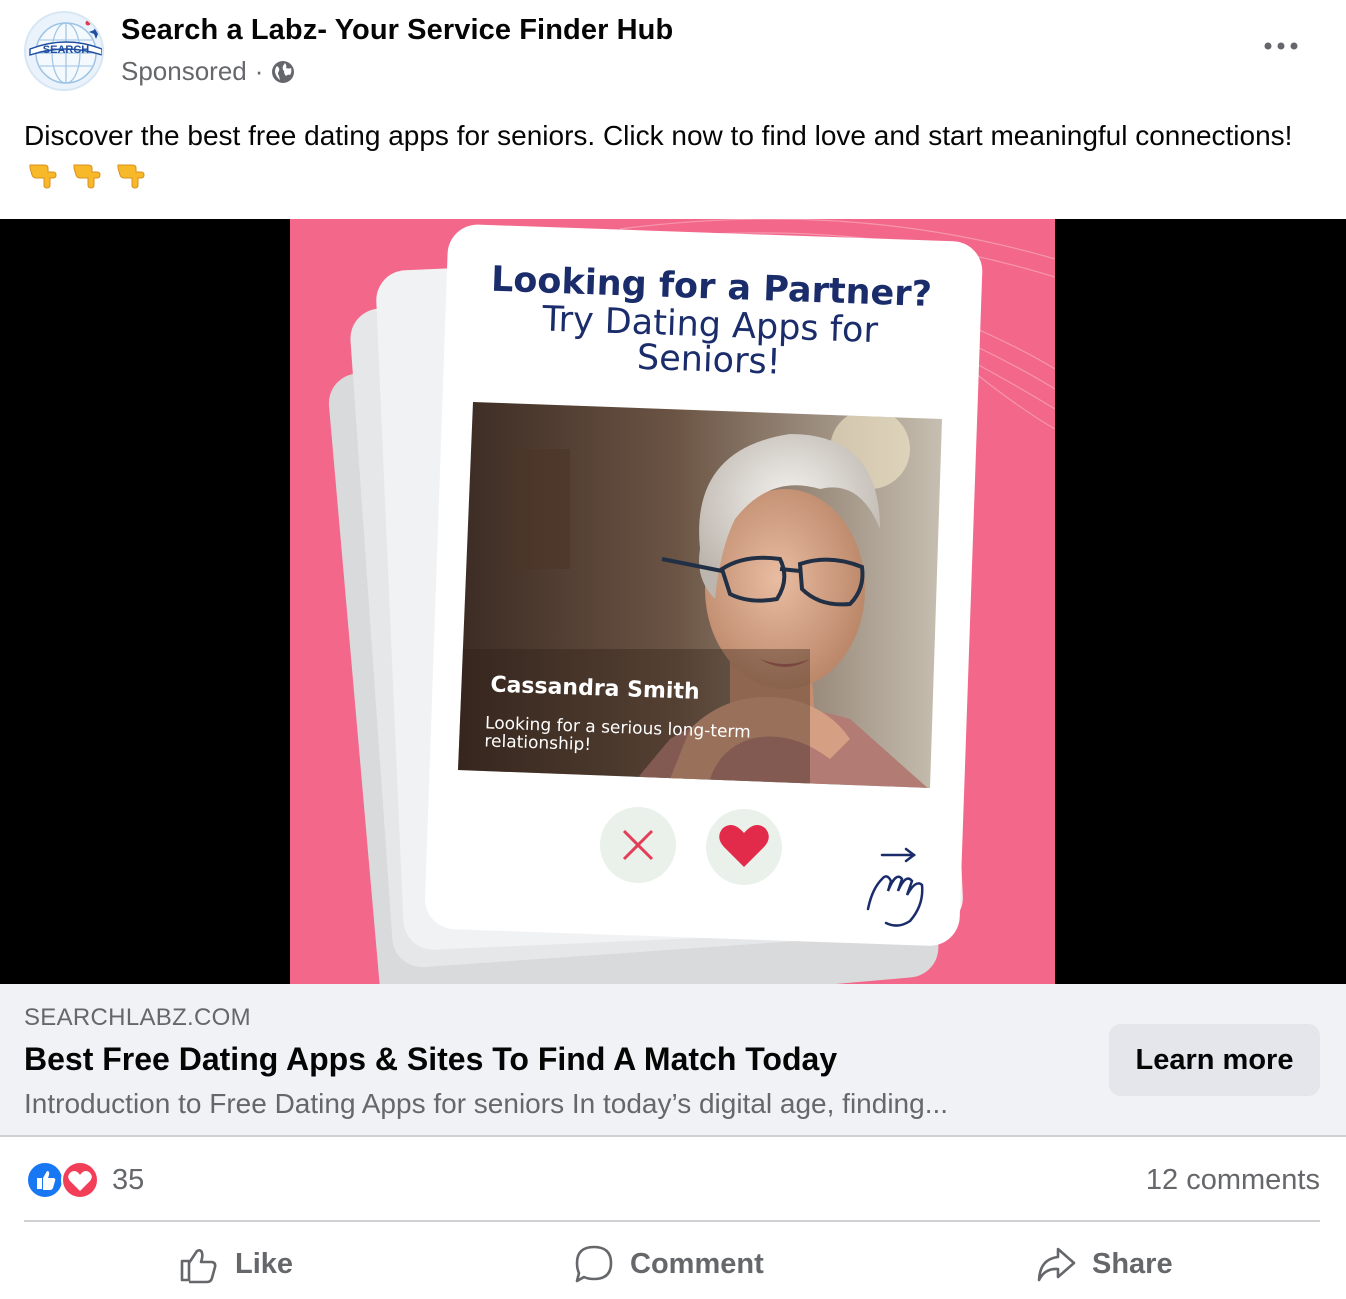 This screenshot has width=1346, height=1299. I want to click on page-avatar: SEARCH, so click(64, 51).